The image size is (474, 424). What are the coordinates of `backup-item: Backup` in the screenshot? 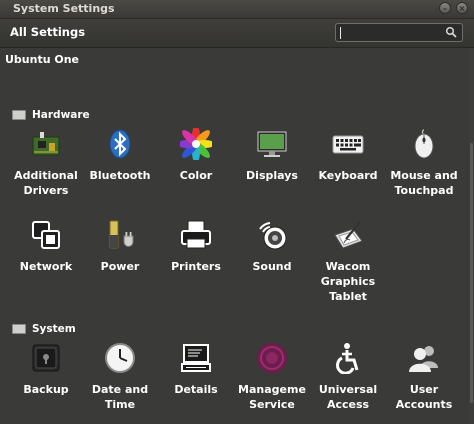 It's located at (46, 369).